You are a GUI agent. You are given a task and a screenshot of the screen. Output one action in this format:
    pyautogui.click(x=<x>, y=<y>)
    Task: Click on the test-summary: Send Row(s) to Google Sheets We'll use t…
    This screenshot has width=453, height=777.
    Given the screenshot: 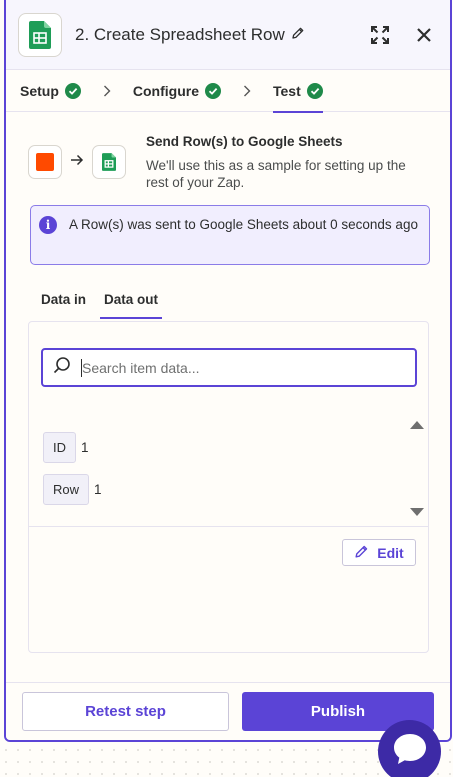 What is the action you would take?
    pyautogui.click(x=228, y=161)
    